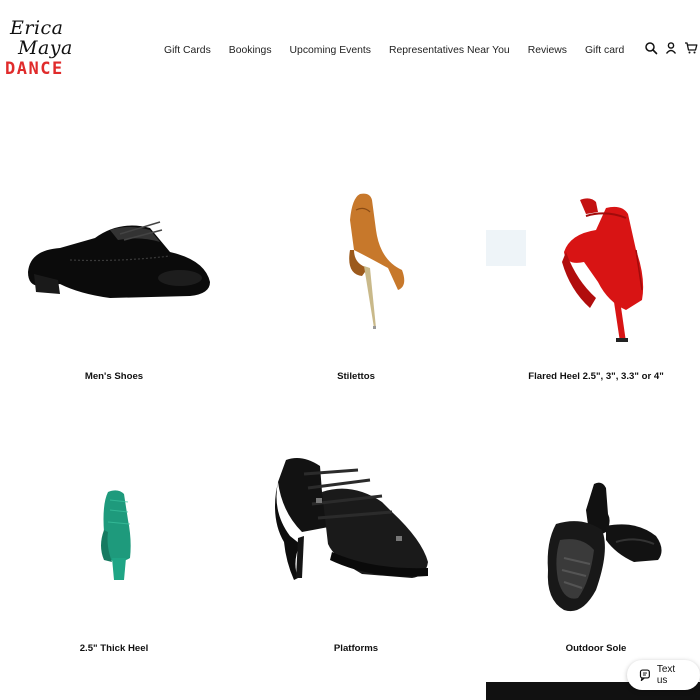 This screenshot has width=700, height=700. What do you see at coordinates (187, 50) in the screenshot?
I see `nav-gift-cards: Gift Cards` at bounding box center [187, 50].